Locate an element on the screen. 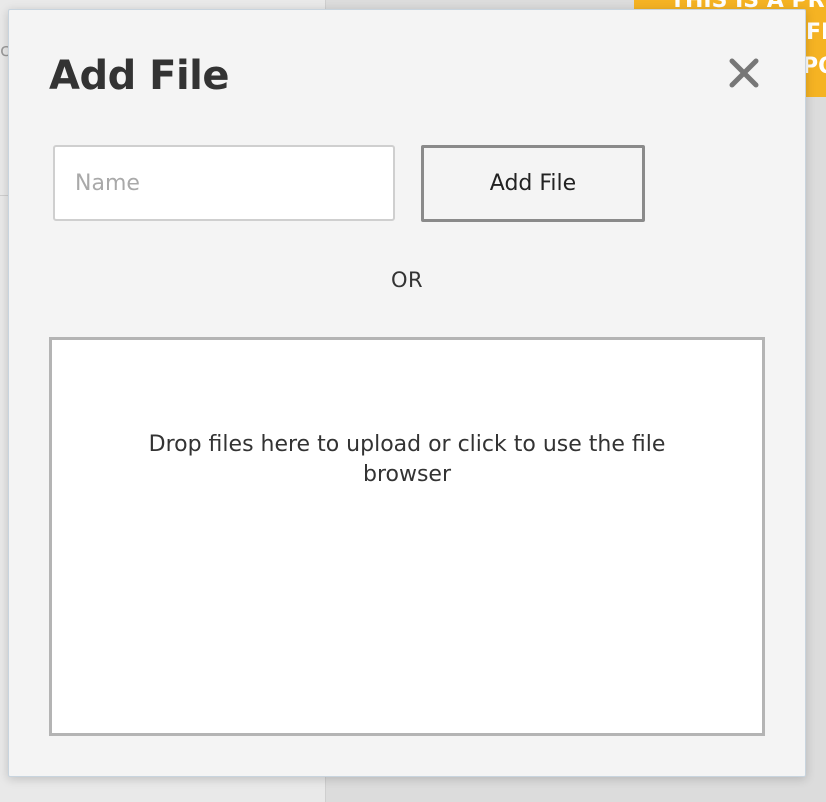 The image size is (826, 802). close-button is located at coordinates (744, 73).